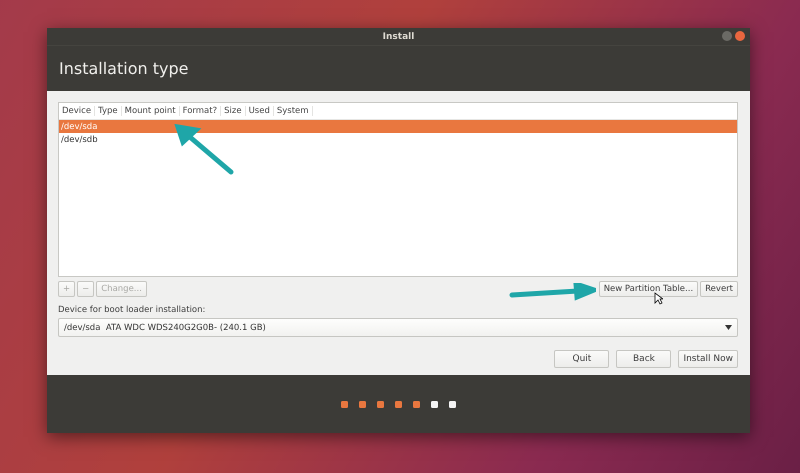  What do you see at coordinates (644, 359) in the screenshot?
I see `nav-button: Back` at bounding box center [644, 359].